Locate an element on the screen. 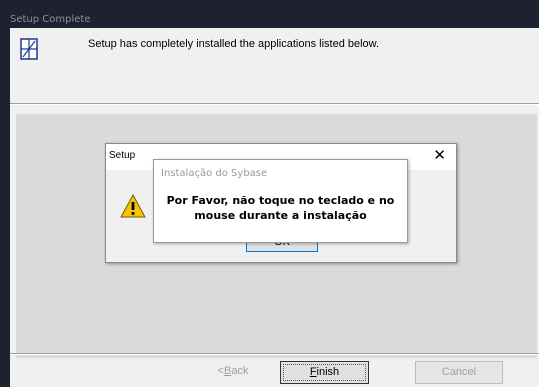 Image resolution: width=539 pixels, height=387 pixels. close-icon: ✕ is located at coordinates (439, 155).